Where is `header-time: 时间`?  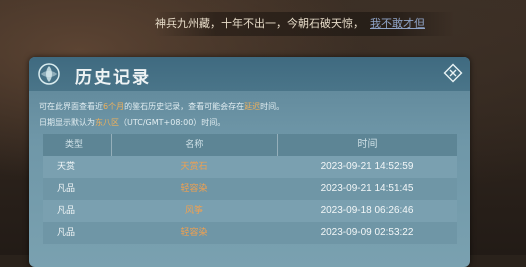
header-time: 时间 is located at coordinates (366, 145).